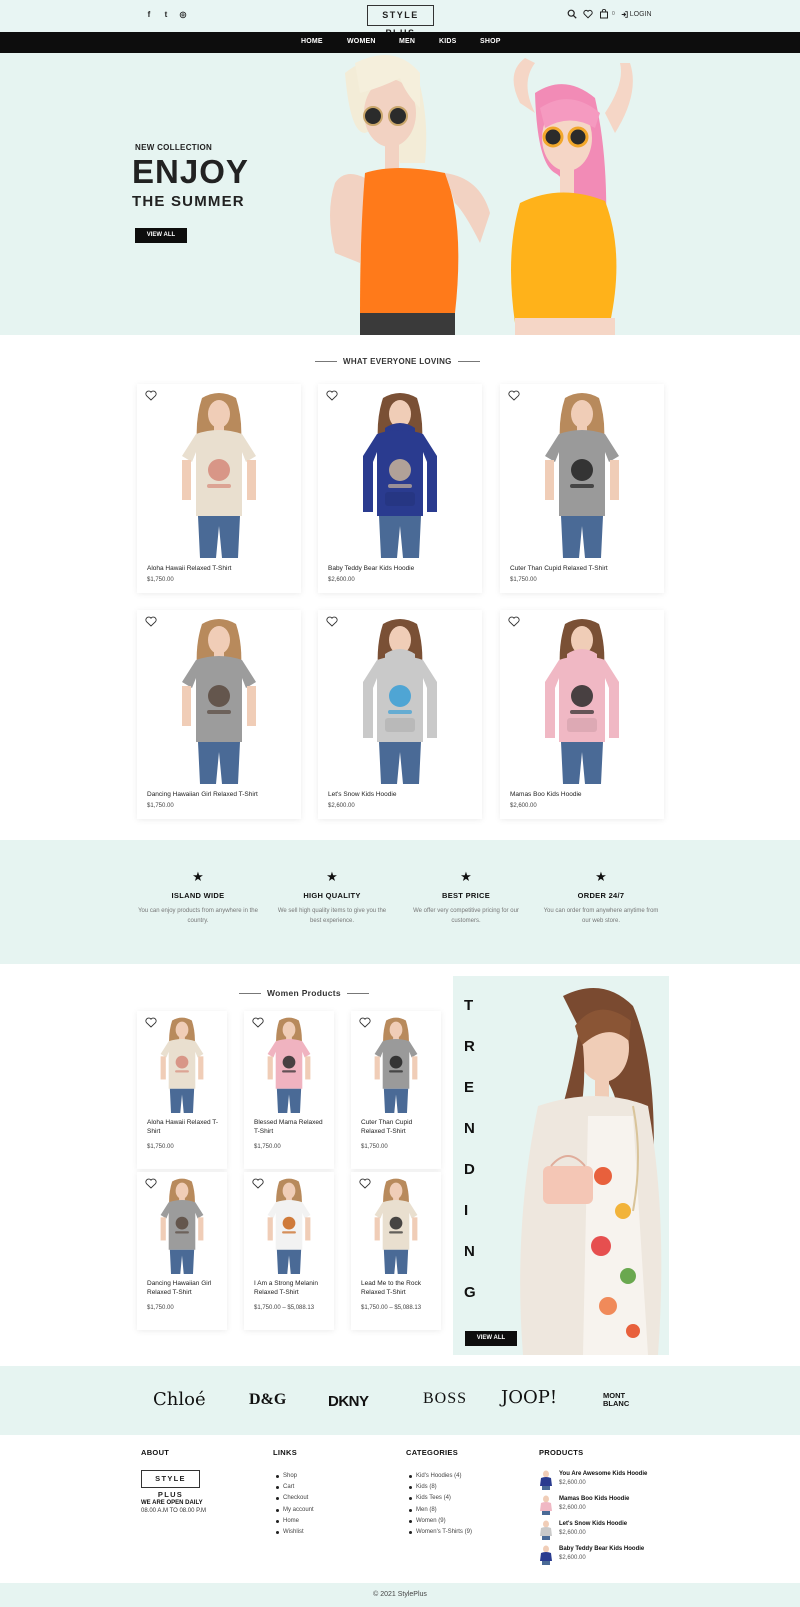 This screenshot has height=1607, width=800. I want to click on footer-hours: 08.00 A.M TO 08.00 P.M, so click(174, 1511).